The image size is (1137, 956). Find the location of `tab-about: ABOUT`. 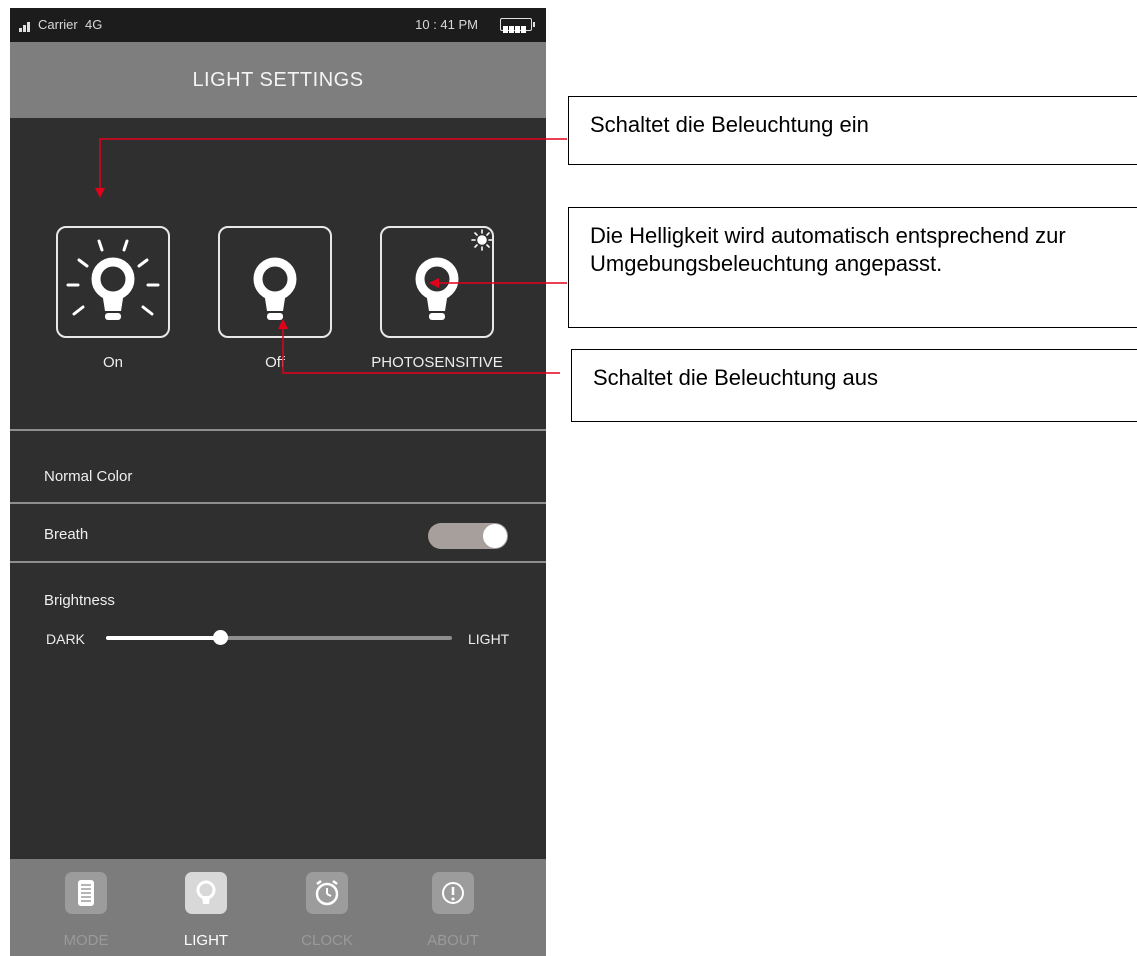

tab-about: ABOUT is located at coordinates (453, 907).